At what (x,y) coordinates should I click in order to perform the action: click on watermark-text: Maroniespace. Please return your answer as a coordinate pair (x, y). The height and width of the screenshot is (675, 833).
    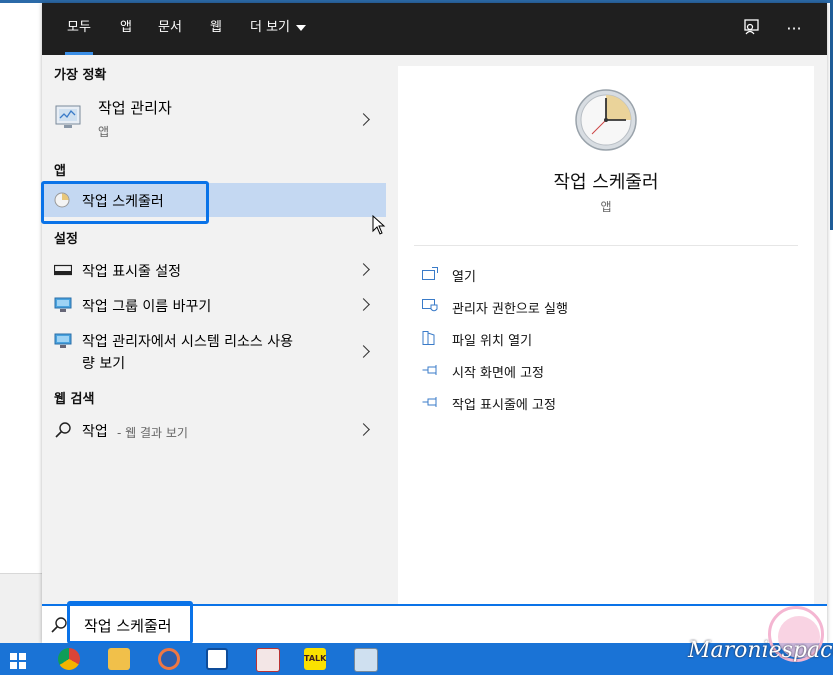
    Looking at the image, I should click on (760, 650).